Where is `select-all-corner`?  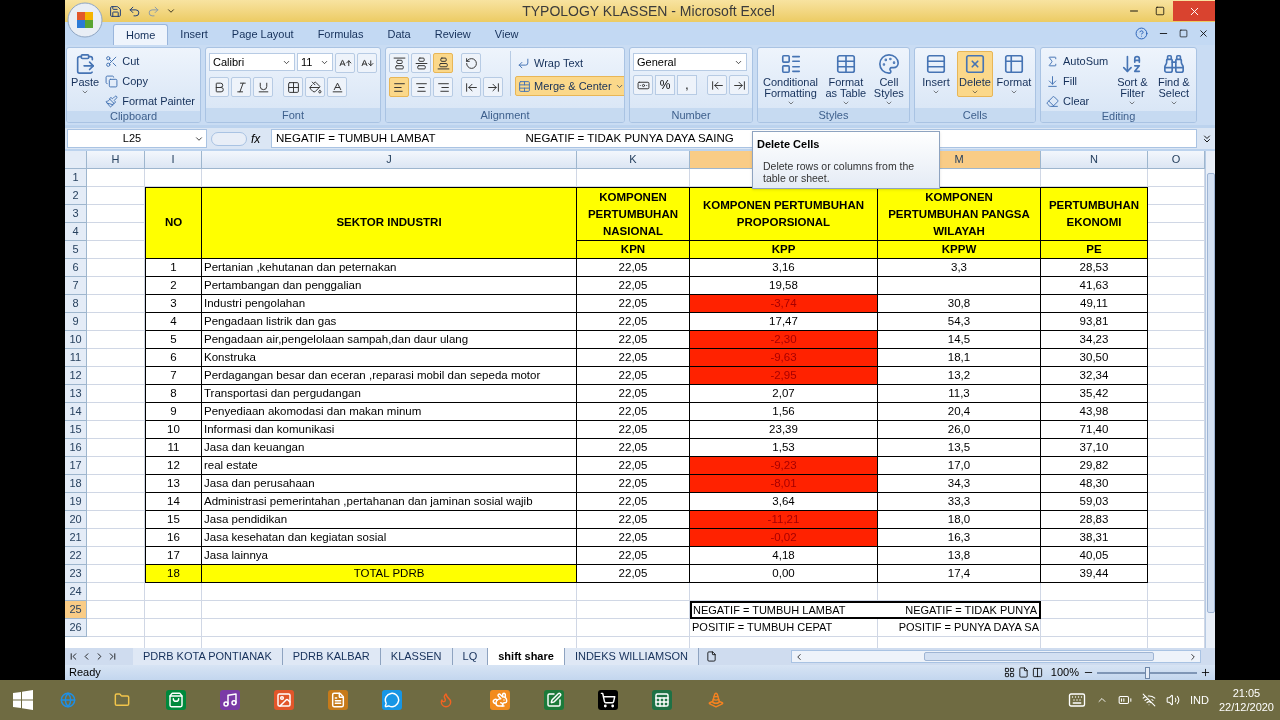
select-all-corner is located at coordinates (76, 160).